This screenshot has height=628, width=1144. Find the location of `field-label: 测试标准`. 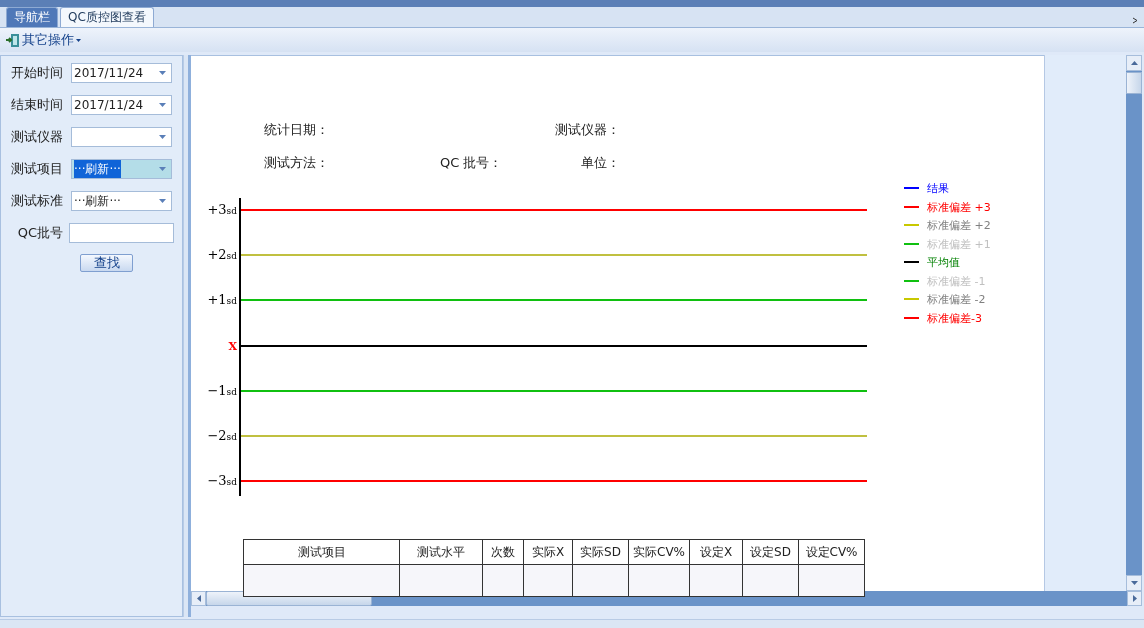

field-label: 测试标准 is located at coordinates (37, 201).